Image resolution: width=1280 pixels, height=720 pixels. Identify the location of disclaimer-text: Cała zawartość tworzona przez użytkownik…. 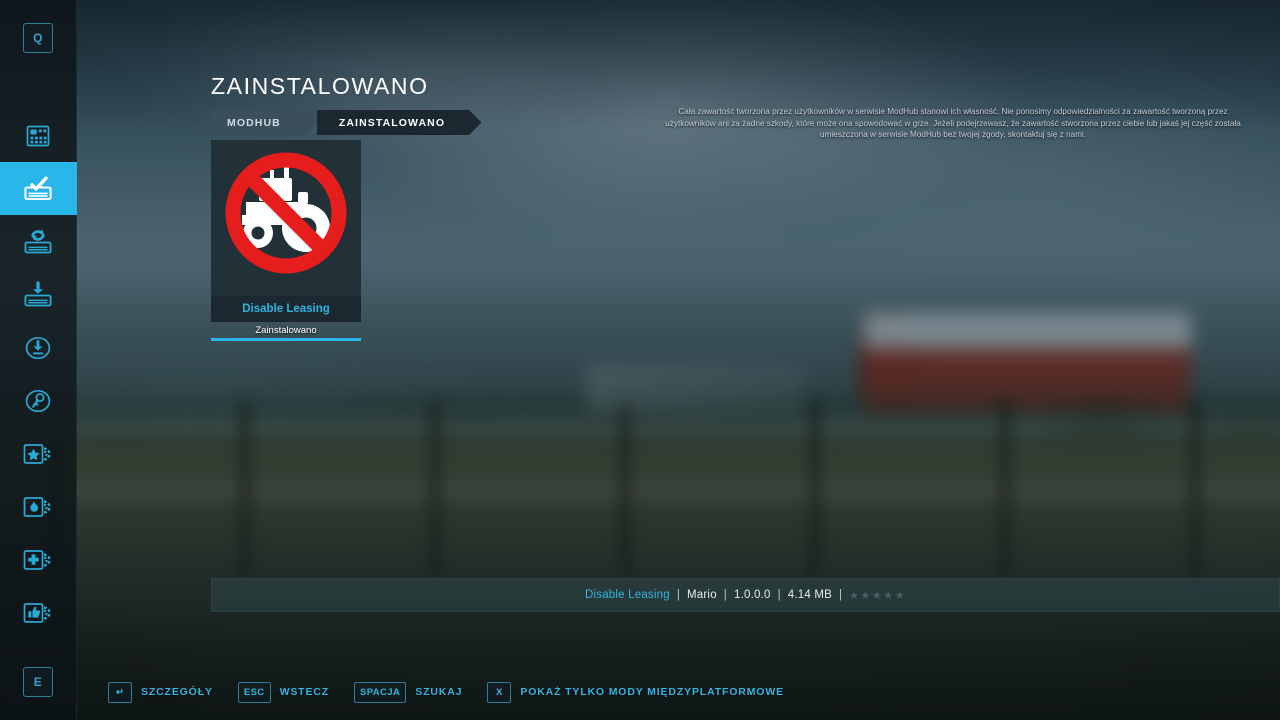
(953, 123).